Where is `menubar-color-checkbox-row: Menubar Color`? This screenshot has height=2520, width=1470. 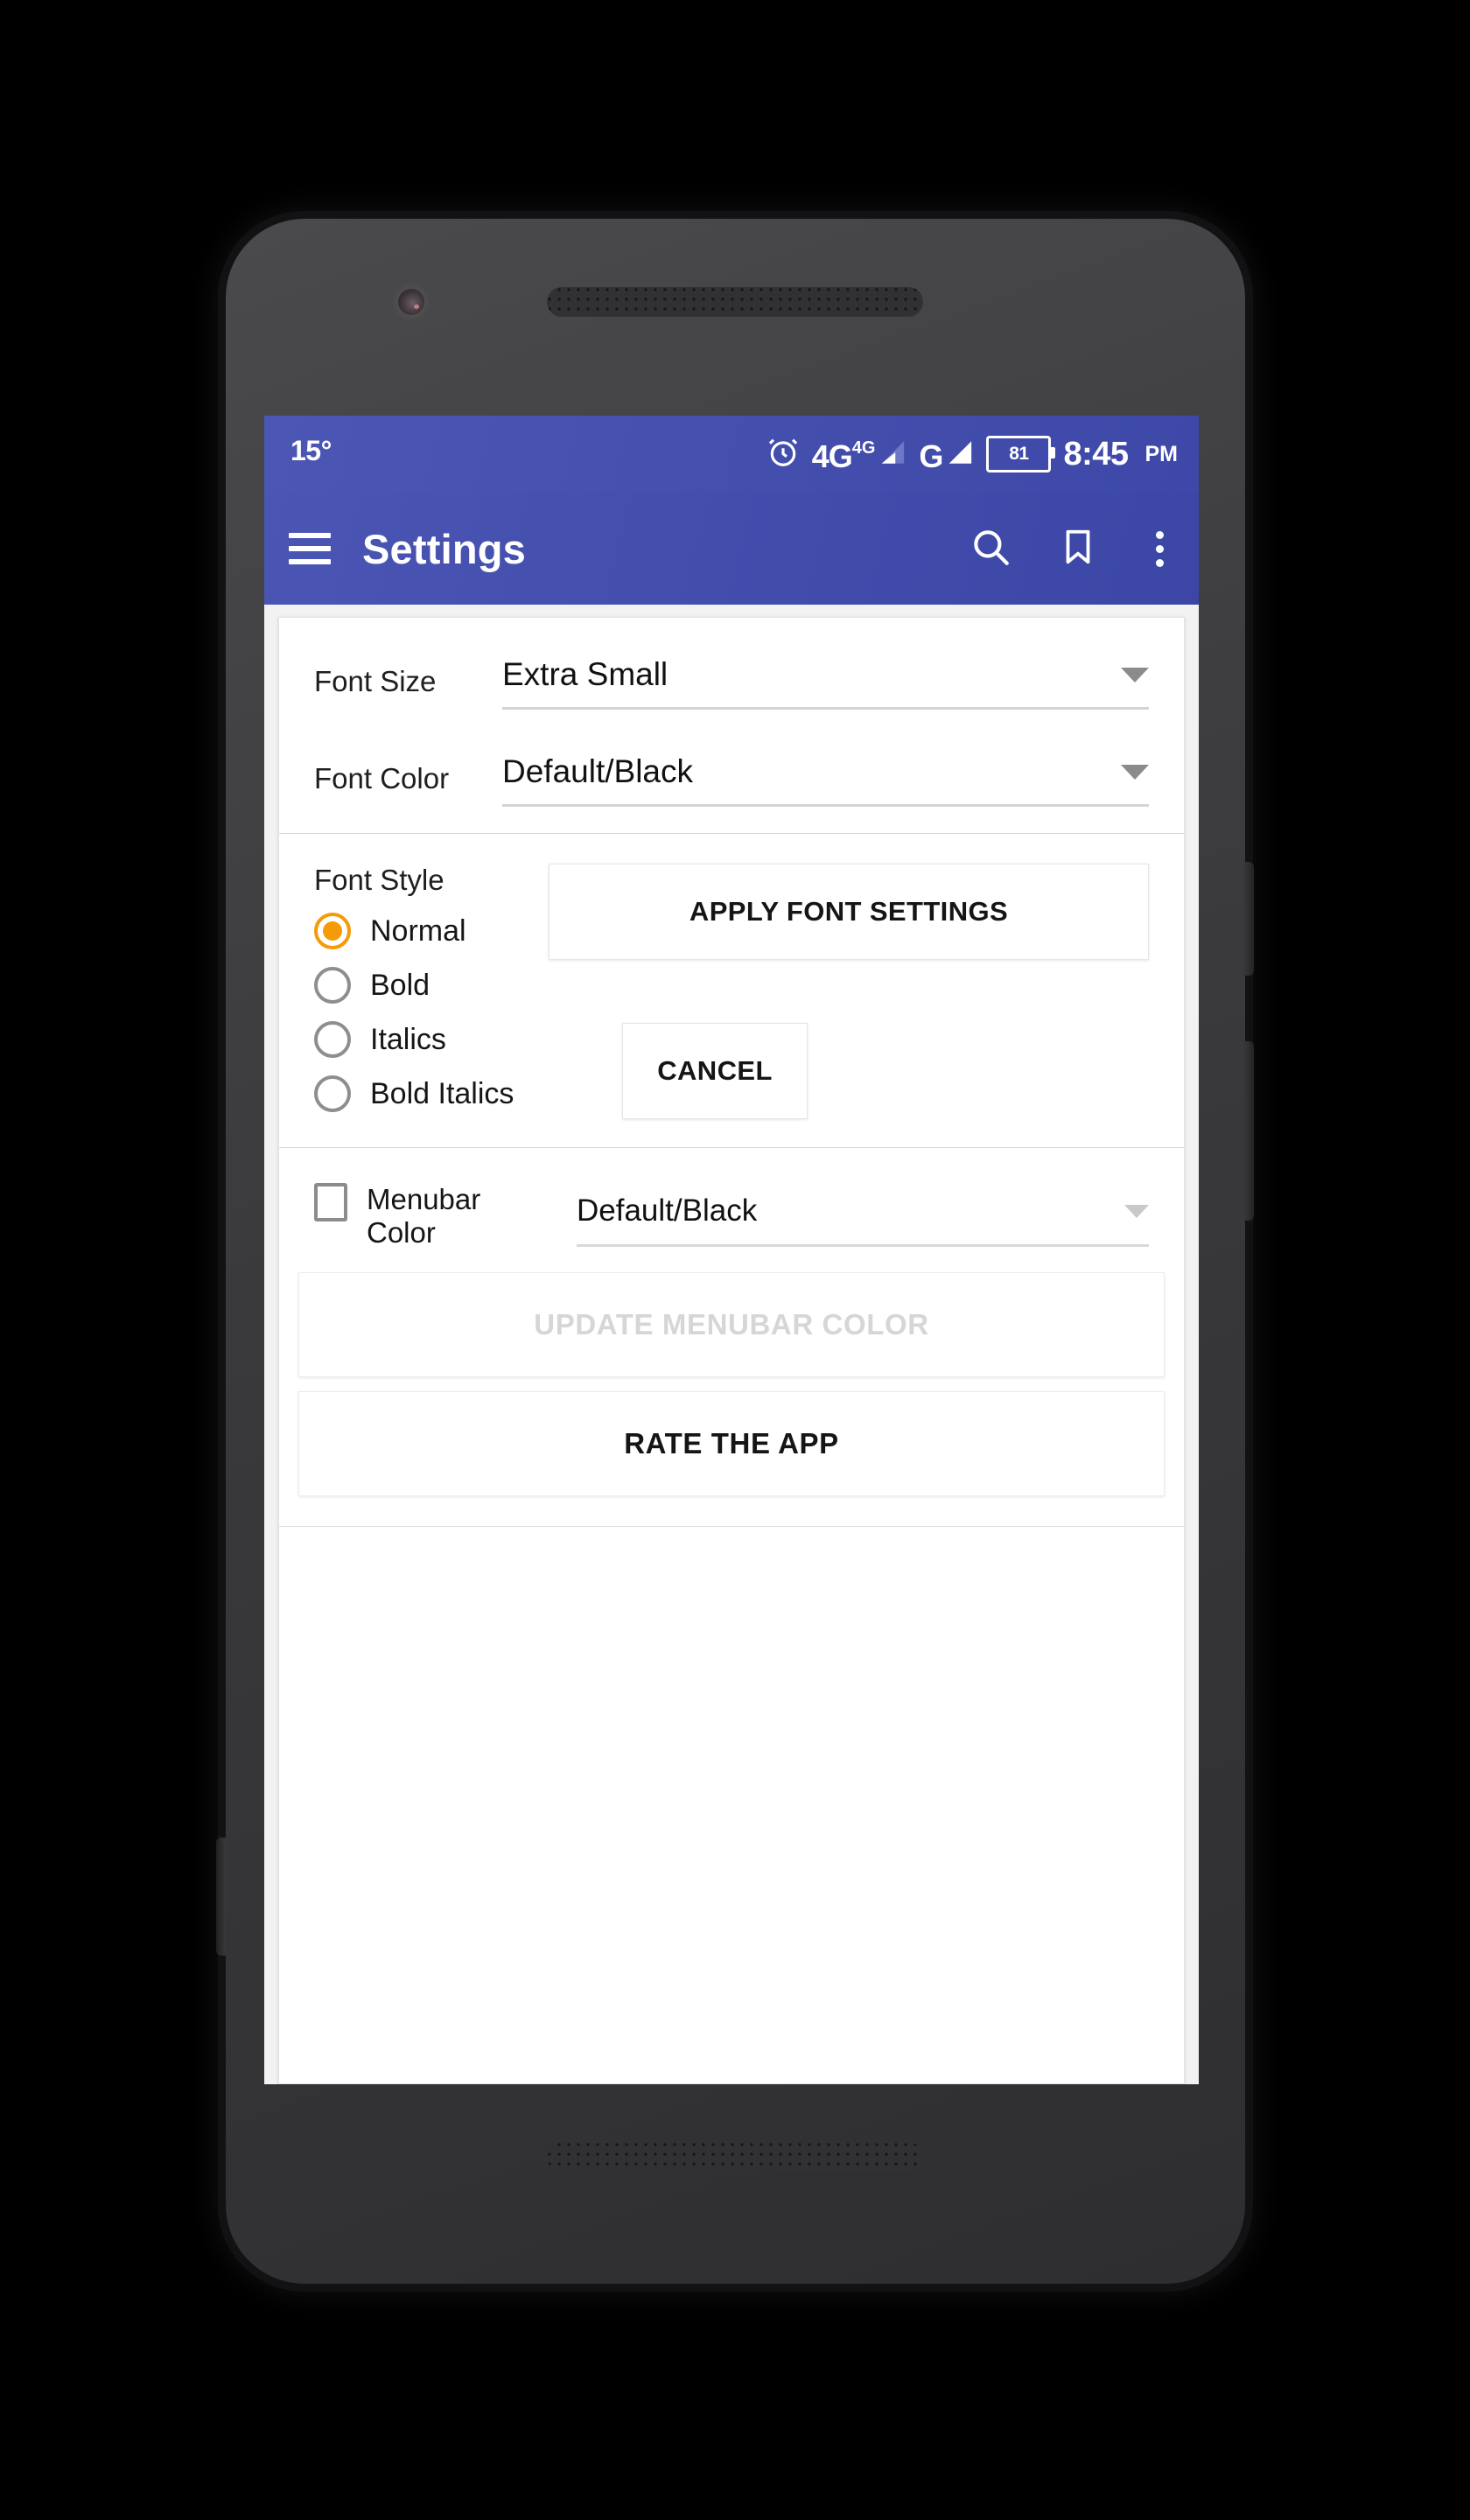
menubar-color-checkbox-row: Menubar Color is located at coordinates (445, 1215).